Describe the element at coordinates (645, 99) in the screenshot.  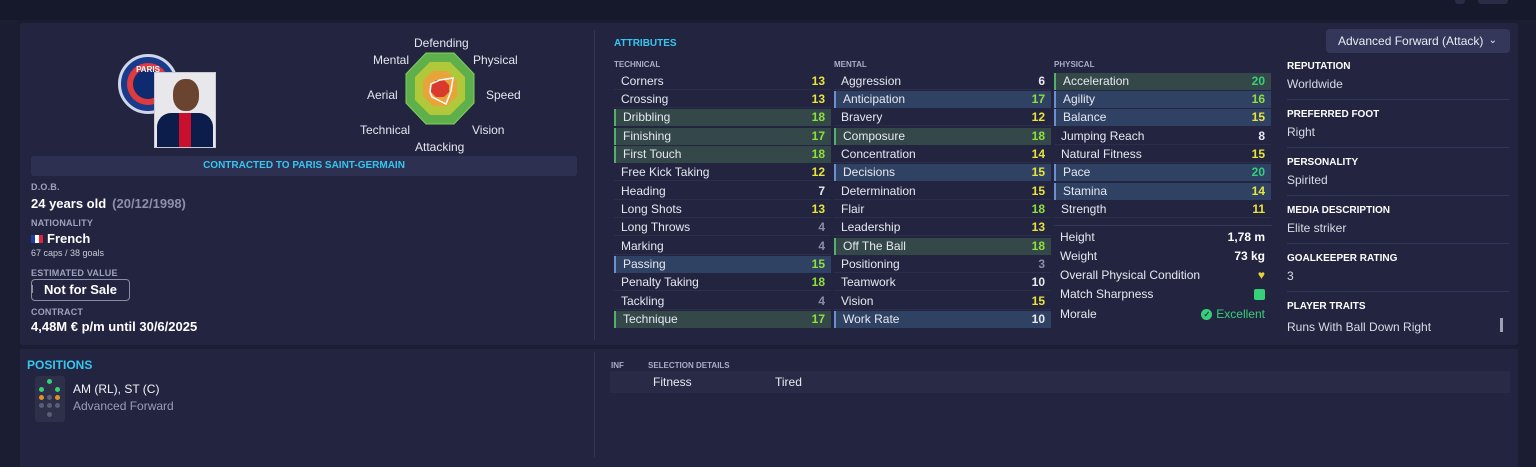
I see `attr-name: Crossing` at that location.